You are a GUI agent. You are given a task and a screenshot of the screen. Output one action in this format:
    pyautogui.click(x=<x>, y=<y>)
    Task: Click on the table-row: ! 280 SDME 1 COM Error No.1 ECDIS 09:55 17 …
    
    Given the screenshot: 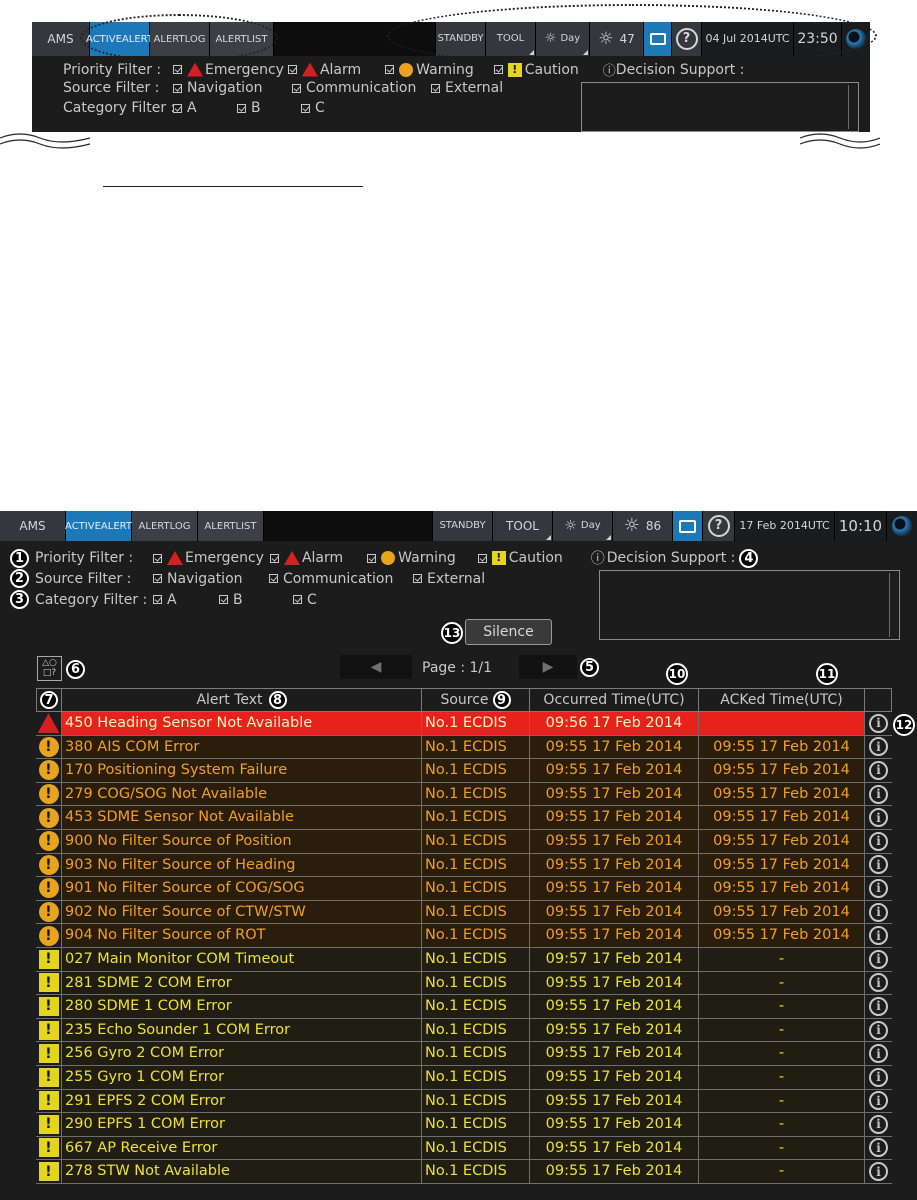 What is the action you would take?
    pyautogui.click(x=464, y=1007)
    